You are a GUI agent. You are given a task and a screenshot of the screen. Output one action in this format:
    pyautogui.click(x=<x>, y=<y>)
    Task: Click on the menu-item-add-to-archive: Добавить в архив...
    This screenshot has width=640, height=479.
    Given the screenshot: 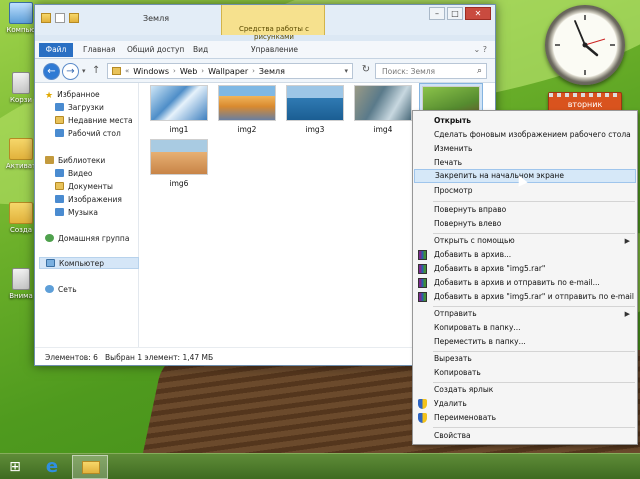 What is the action you would take?
    pyautogui.click(x=525, y=255)
    